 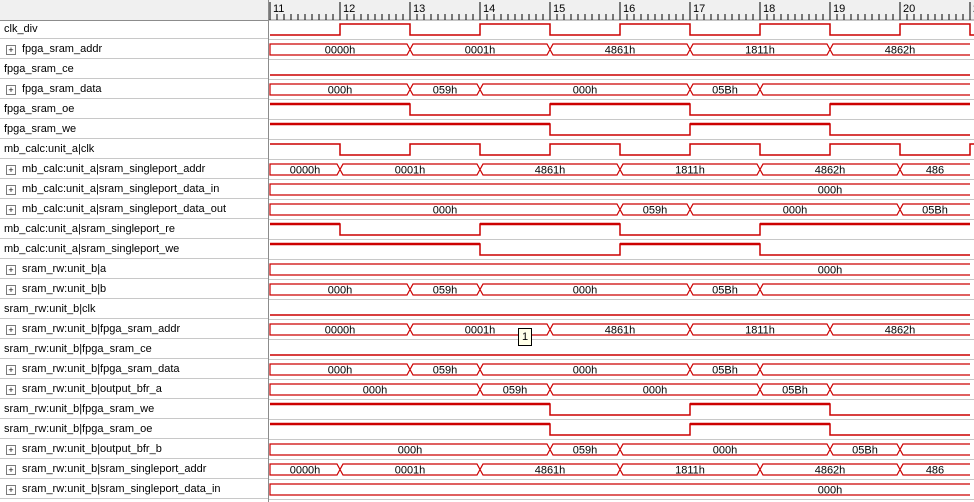 What do you see at coordinates (134, 149) in the screenshot?
I see `signal-row: mb_calc:unit_a|clk` at bounding box center [134, 149].